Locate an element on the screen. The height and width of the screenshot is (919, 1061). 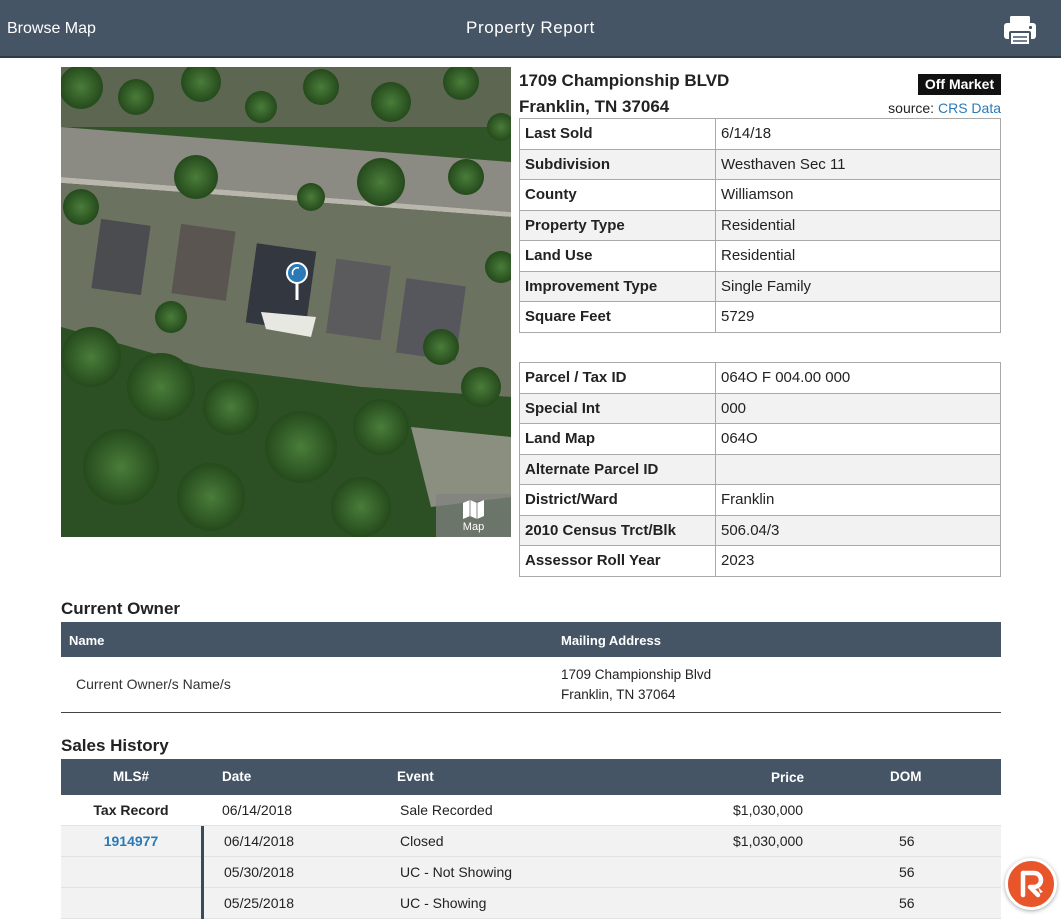
top-navigation-bar: Browse Map Property Report is located at coordinates (530, 29).